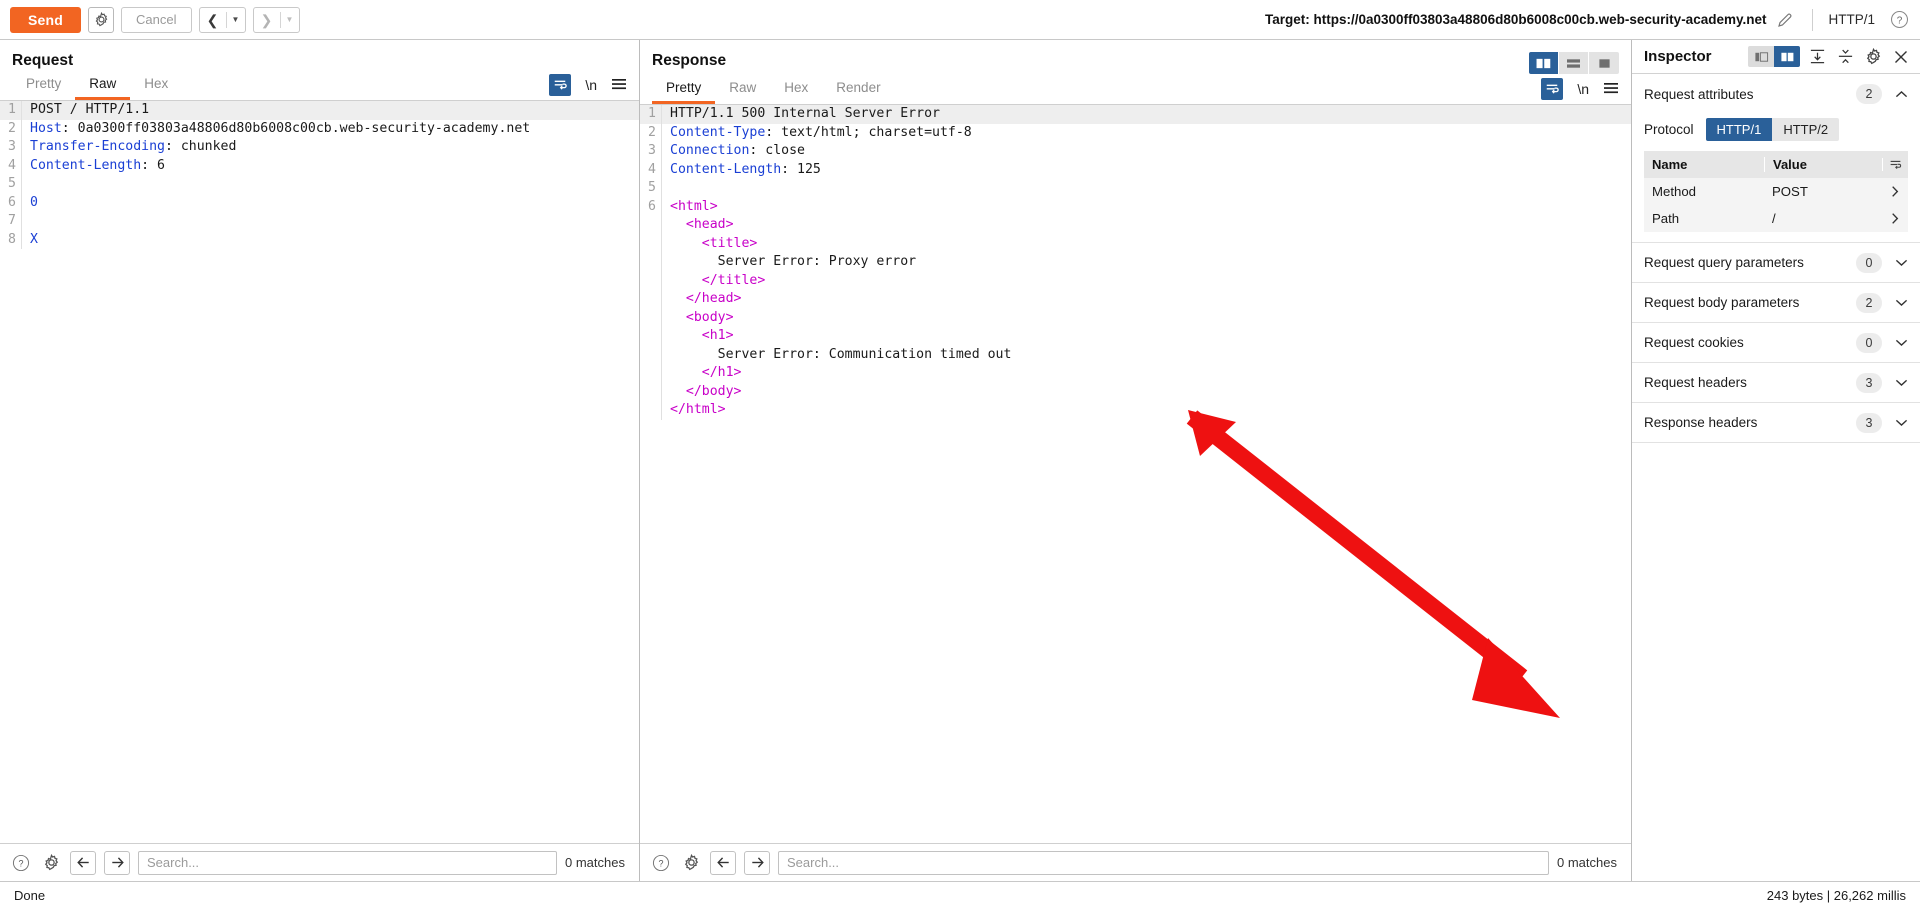  I want to click on inspector-section-request-query-parameters: Request query parameters 0, so click(1776, 263).